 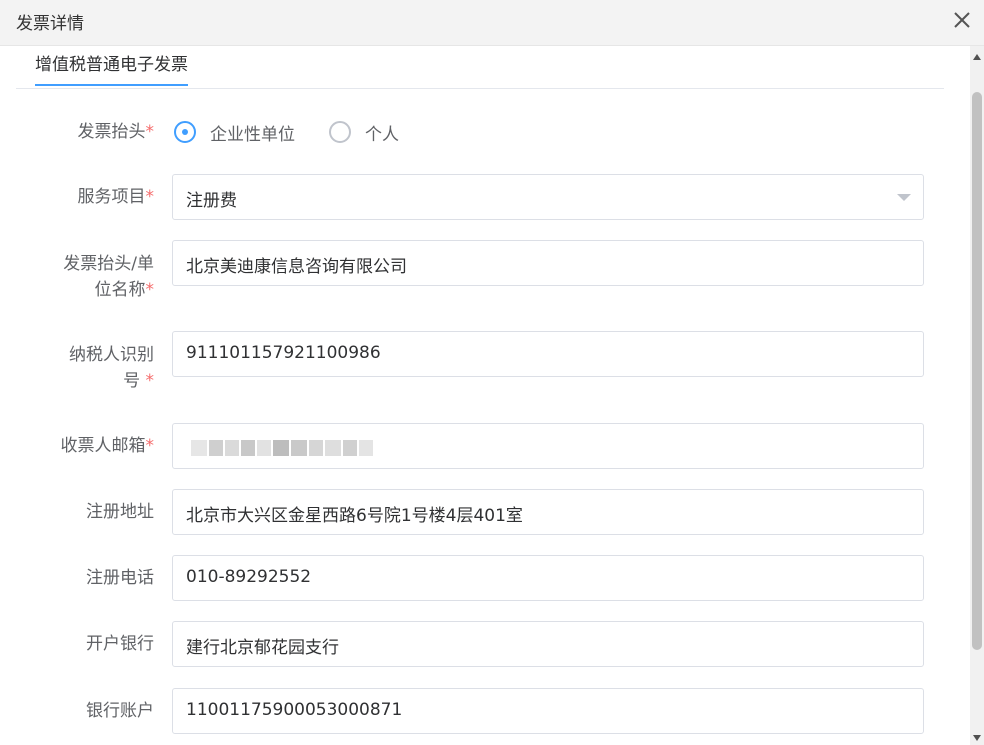 What do you see at coordinates (548, 711) in the screenshot?
I see `bank-account-input: 1100117590005300087​1` at bounding box center [548, 711].